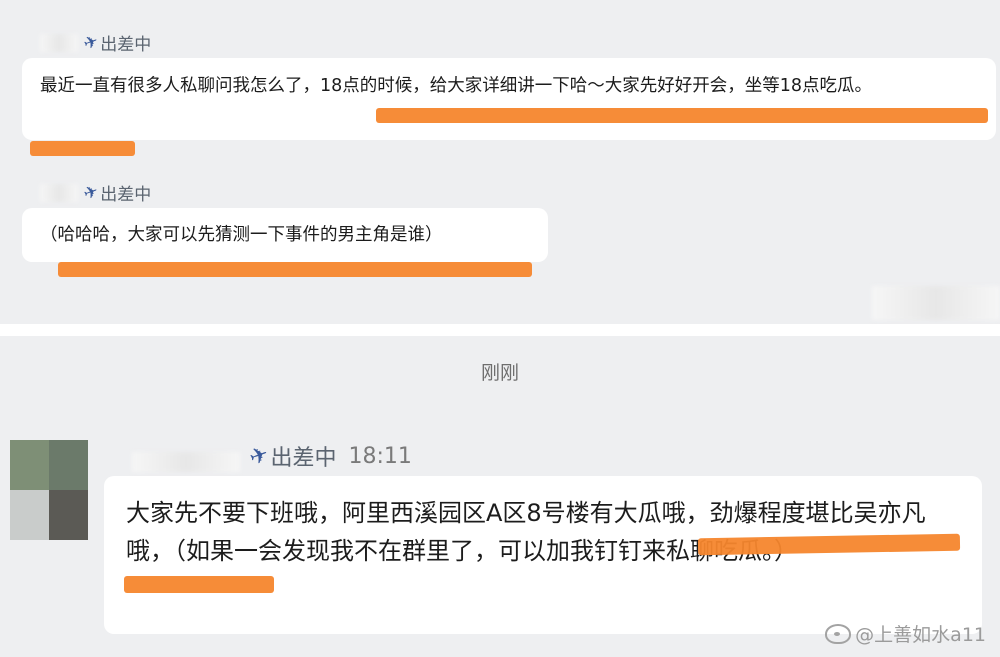 This screenshot has height=657, width=1000. Describe the element at coordinates (380, 456) in the screenshot. I see `message-time: 18:11` at that location.